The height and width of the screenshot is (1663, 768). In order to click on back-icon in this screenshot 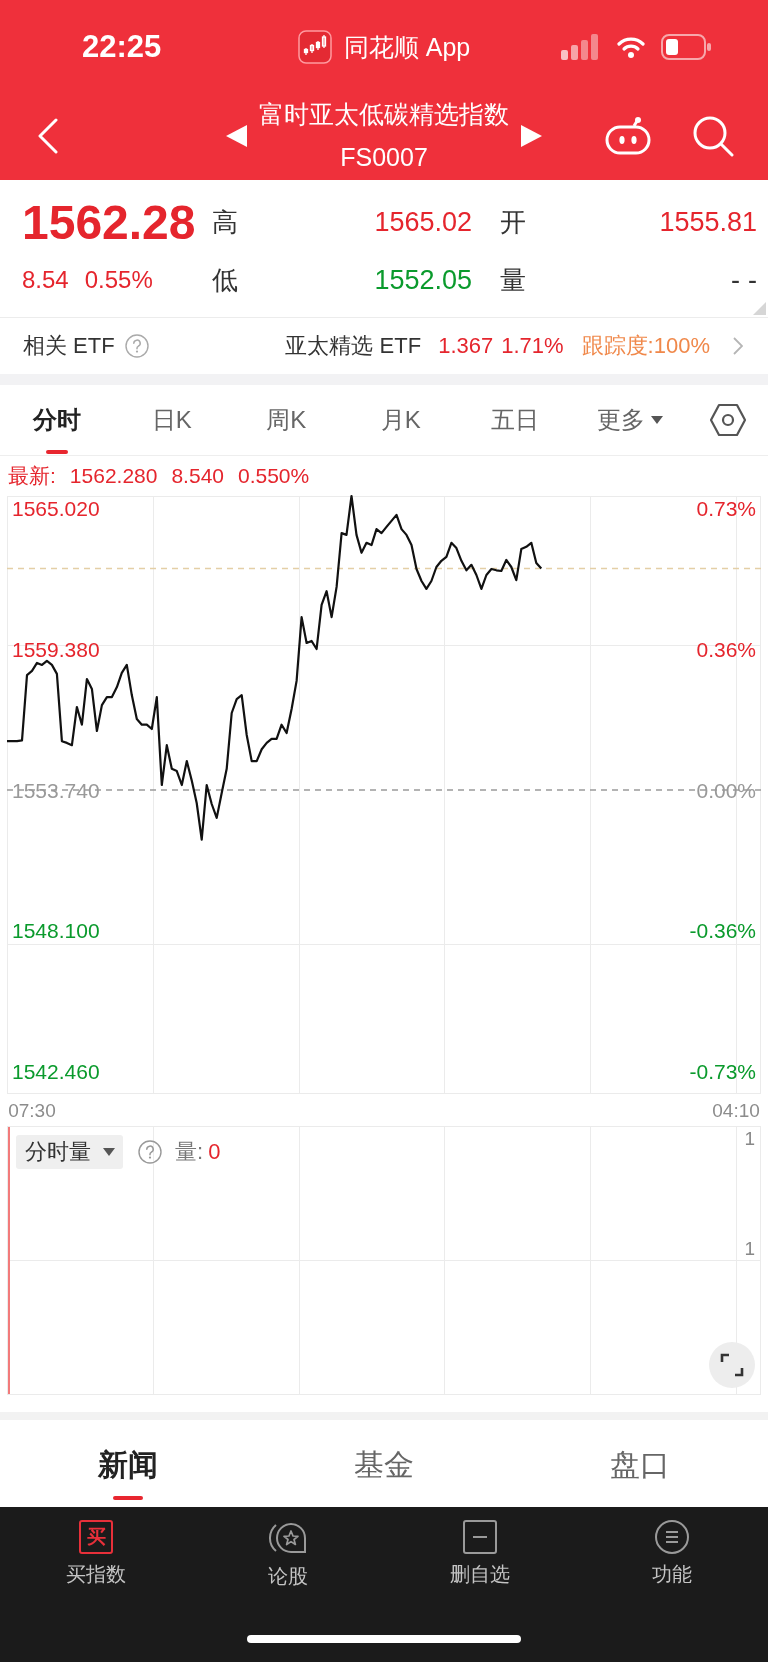, I will do `click(48, 136)`.